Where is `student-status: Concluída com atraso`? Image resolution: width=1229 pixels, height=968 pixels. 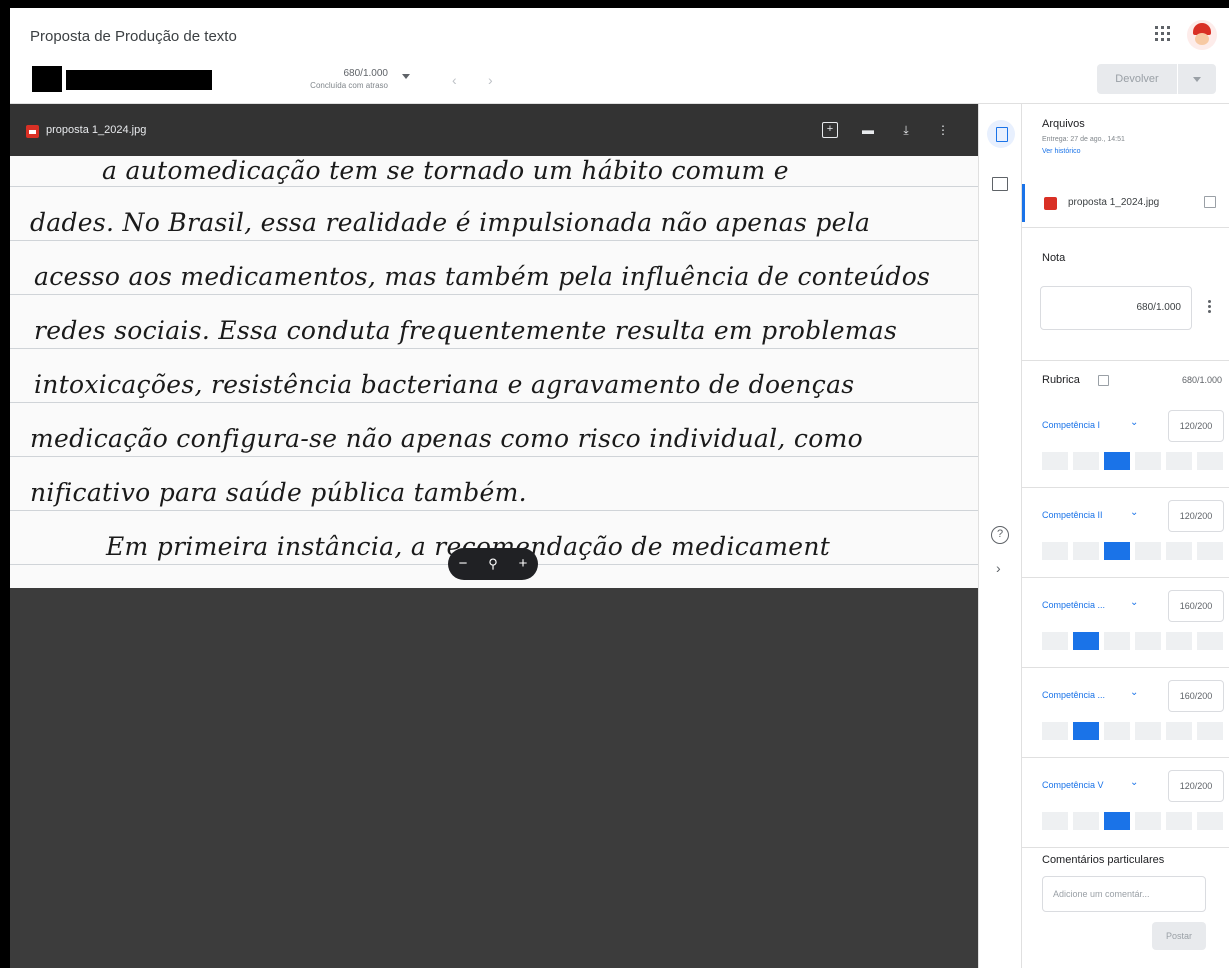
student-status: Concluída com atraso is located at coordinates (349, 85).